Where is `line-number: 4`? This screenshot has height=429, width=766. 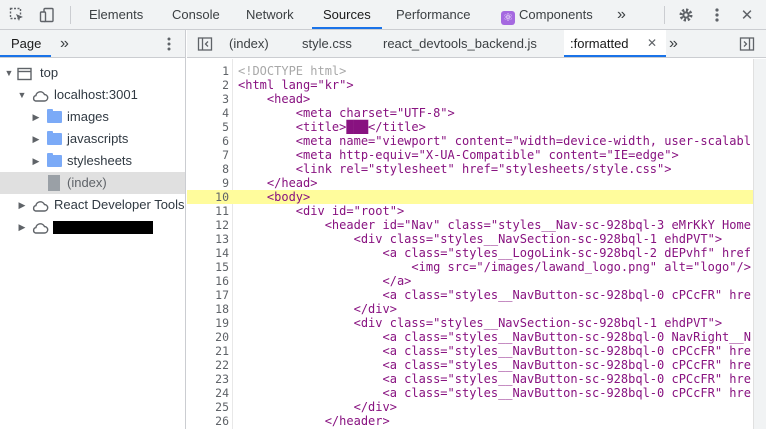
line-number: 4 is located at coordinates (208, 113).